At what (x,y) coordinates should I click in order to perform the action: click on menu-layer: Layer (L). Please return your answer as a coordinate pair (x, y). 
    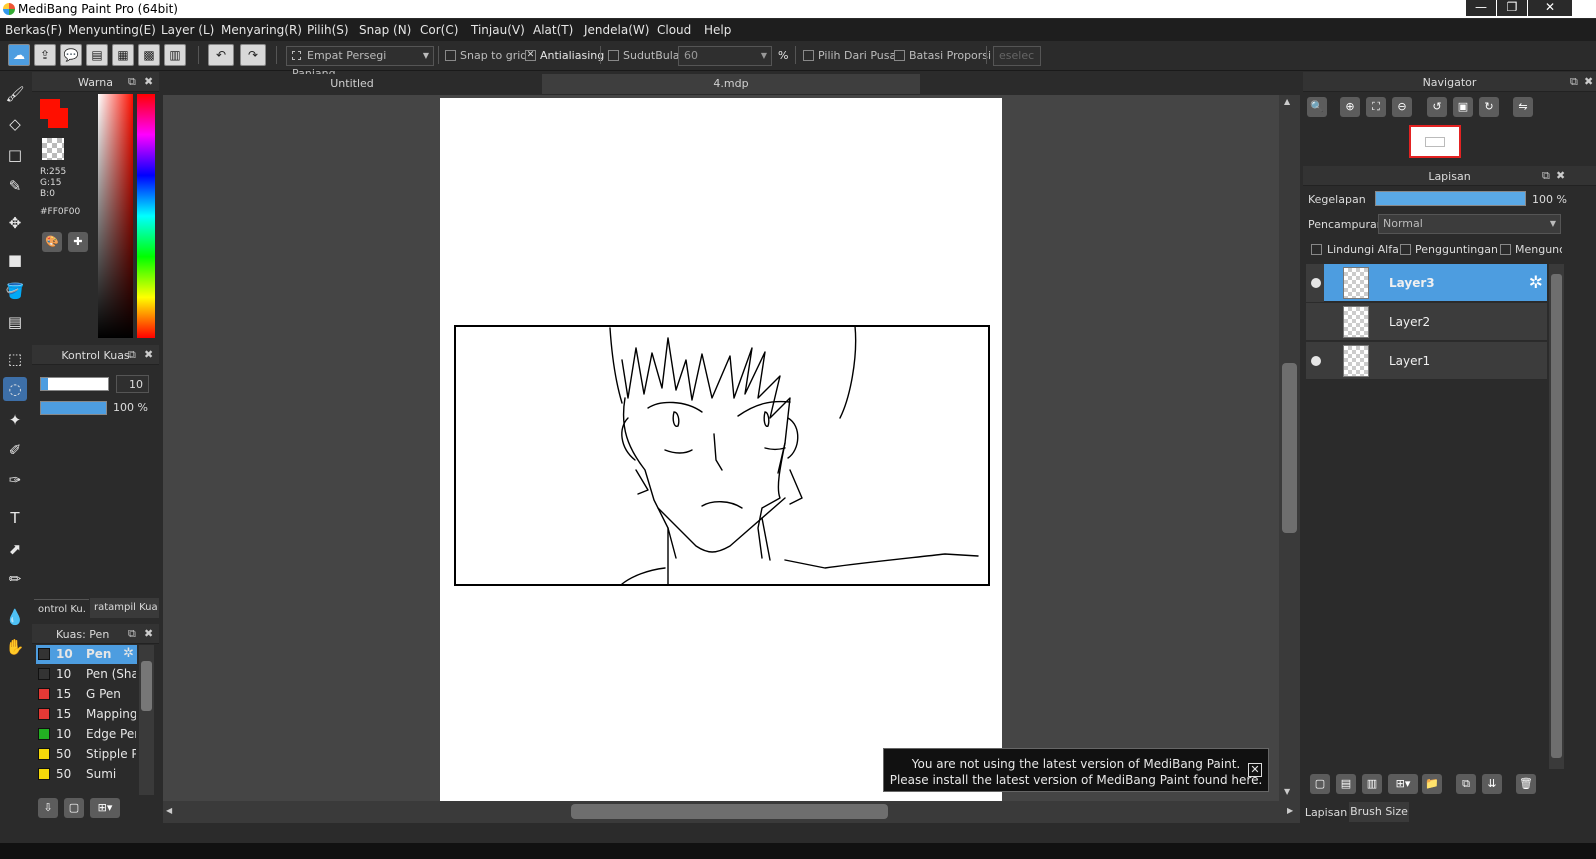
    Looking at the image, I should click on (187, 30).